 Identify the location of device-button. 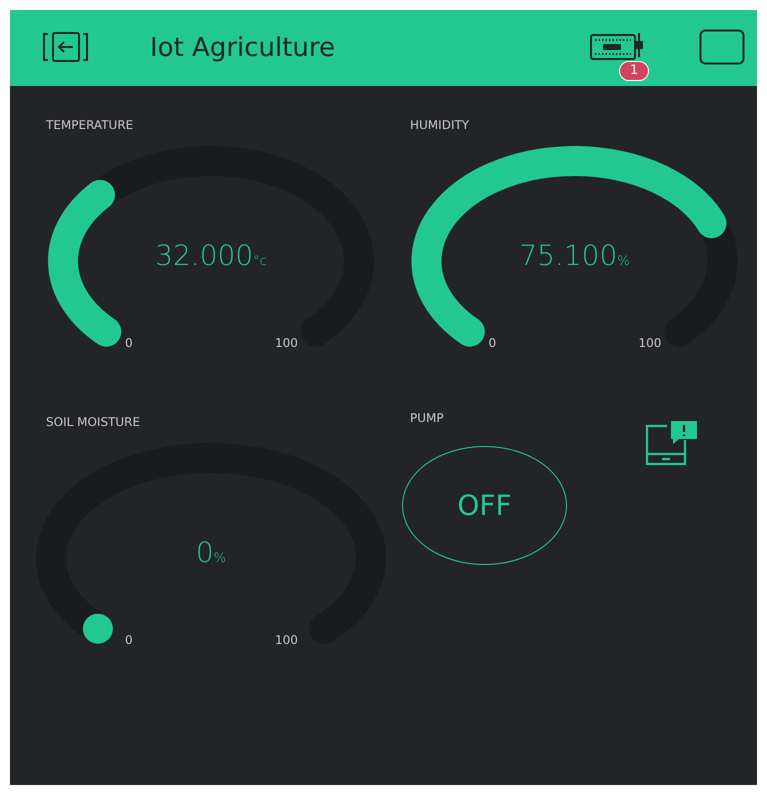
(617, 48).